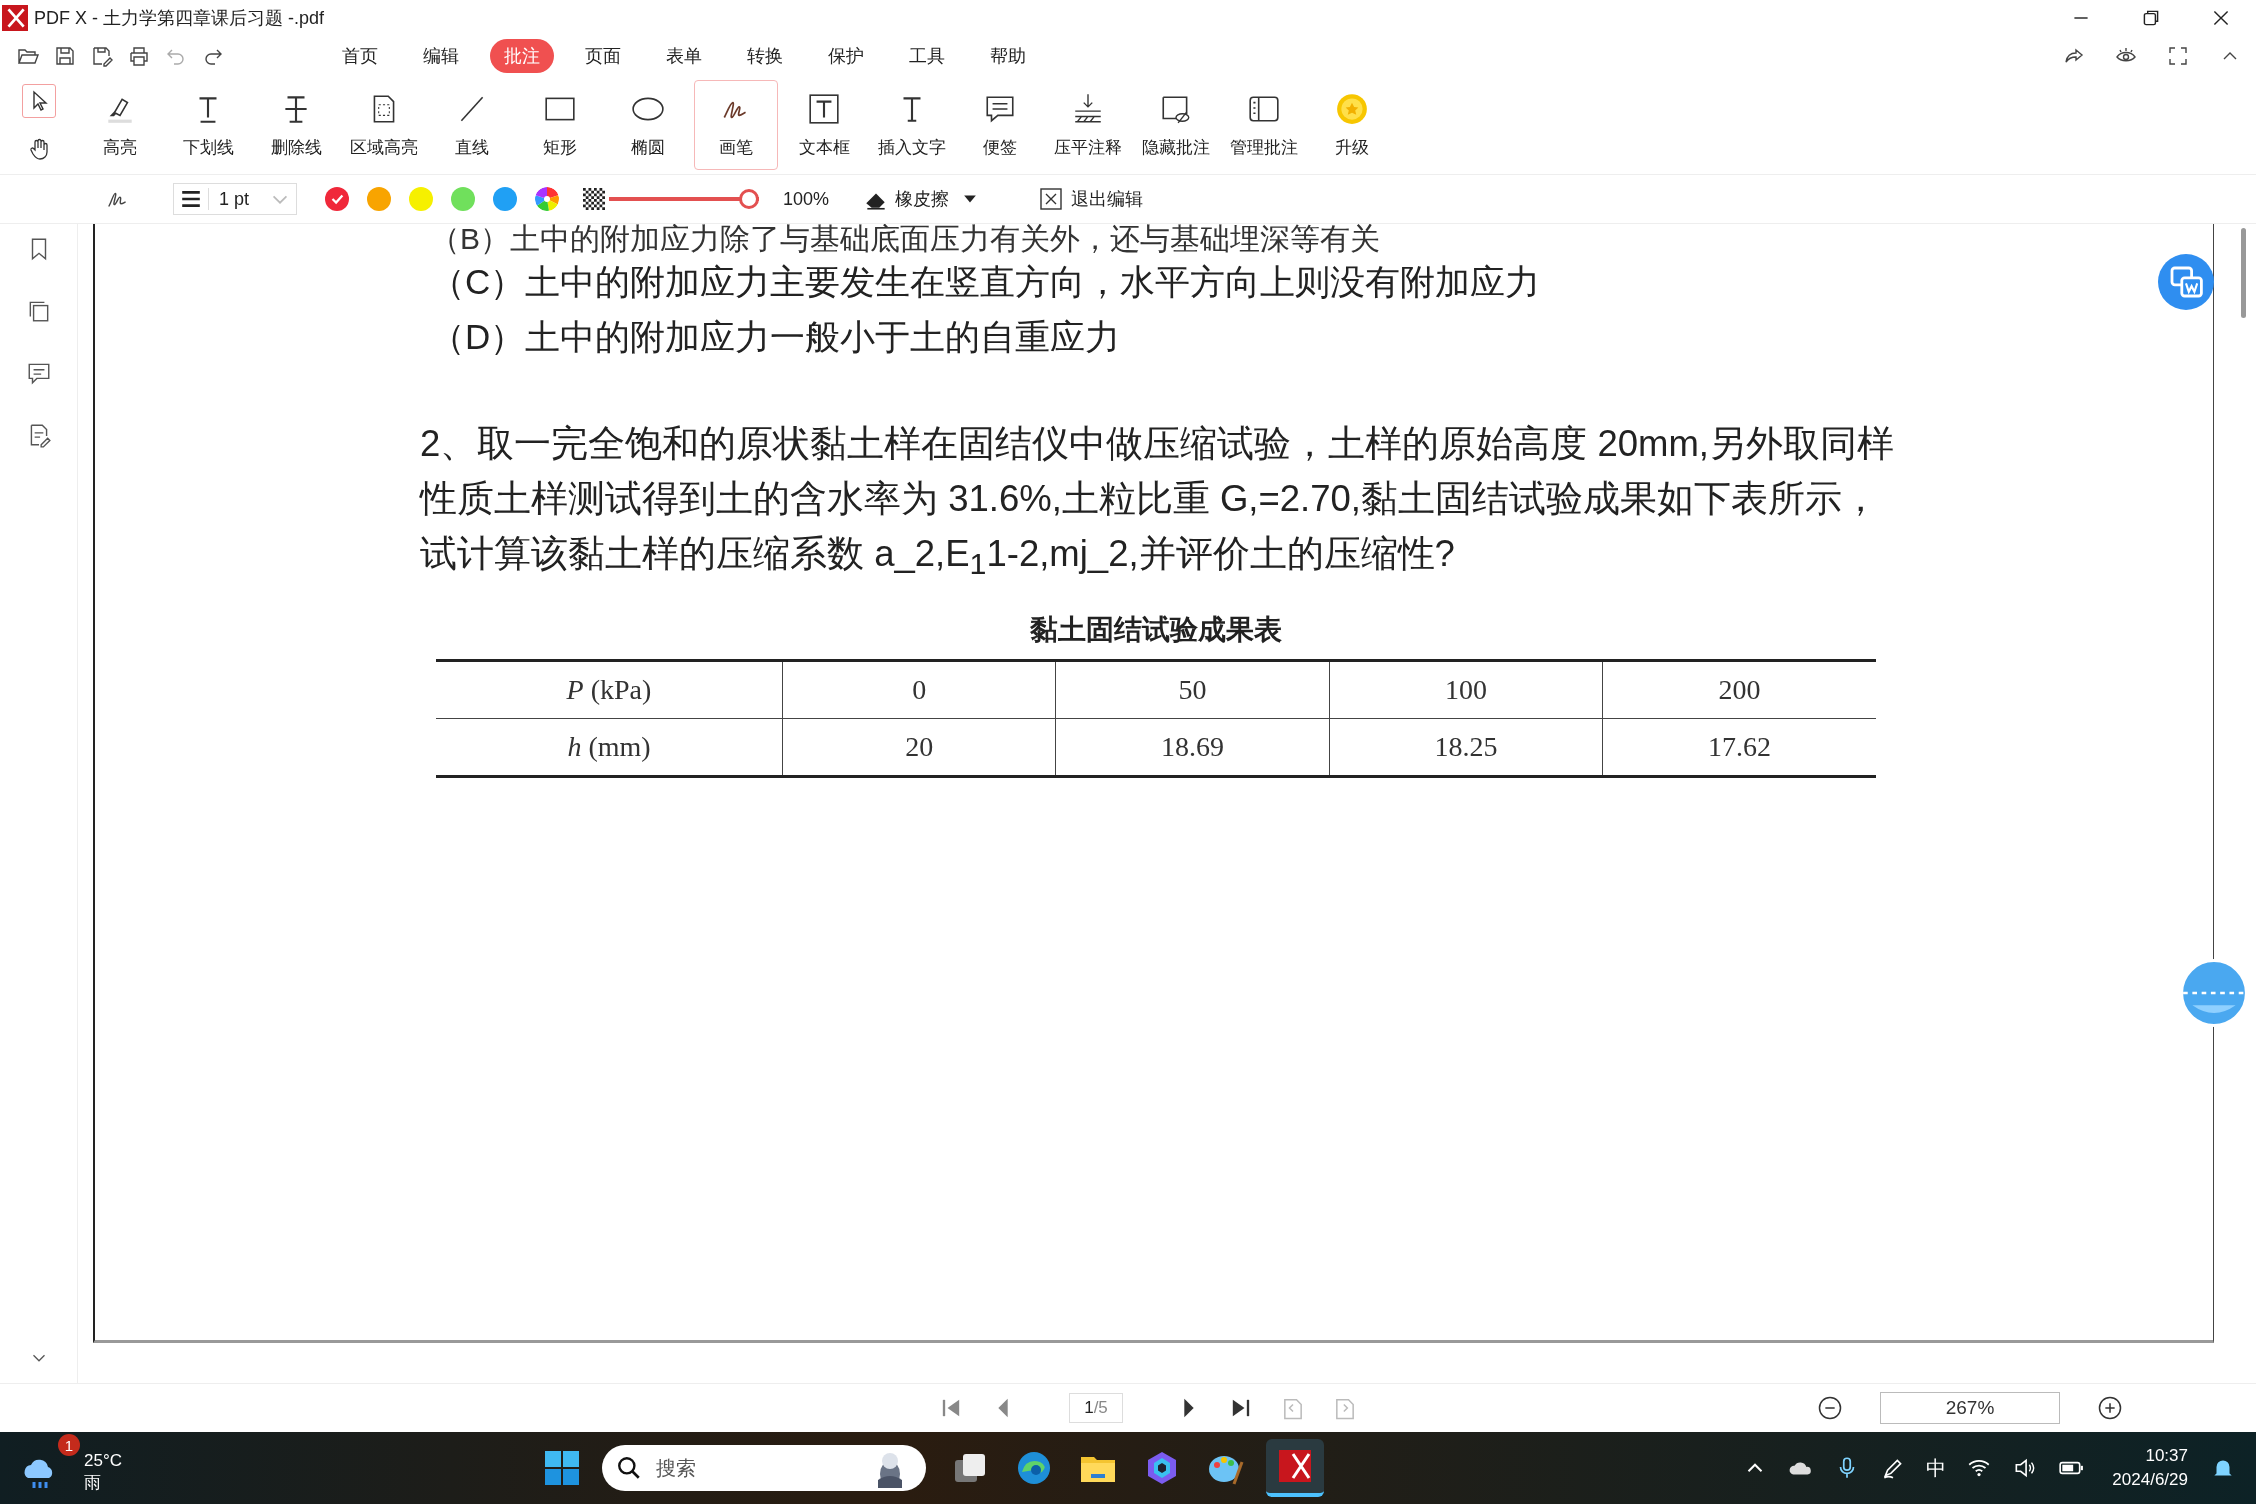 The height and width of the screenshot is (1504, 2256). I want to click on table-cell: 0, so click(919, 689).